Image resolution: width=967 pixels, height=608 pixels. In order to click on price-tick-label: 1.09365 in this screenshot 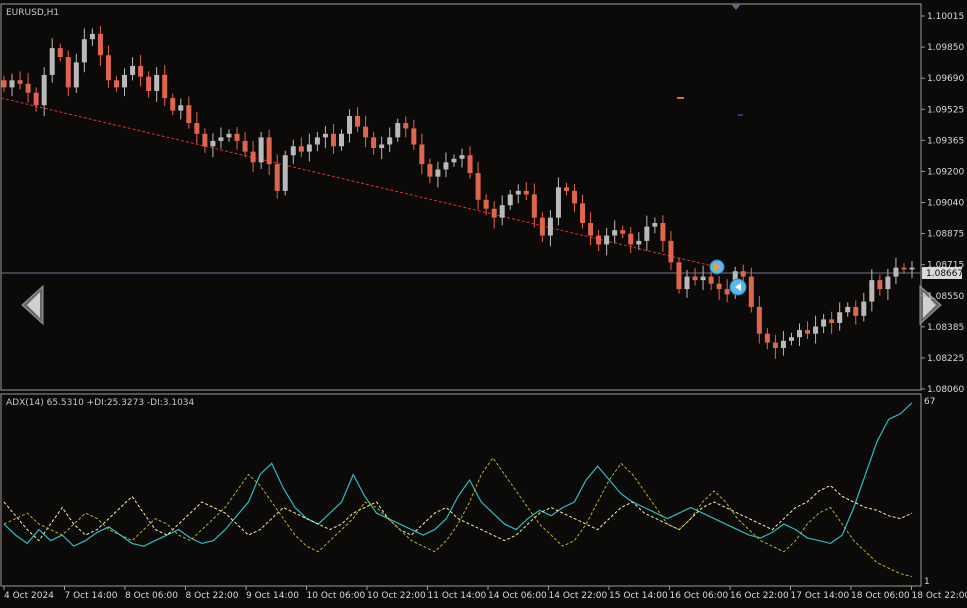, I will do `click(945, 141)`.